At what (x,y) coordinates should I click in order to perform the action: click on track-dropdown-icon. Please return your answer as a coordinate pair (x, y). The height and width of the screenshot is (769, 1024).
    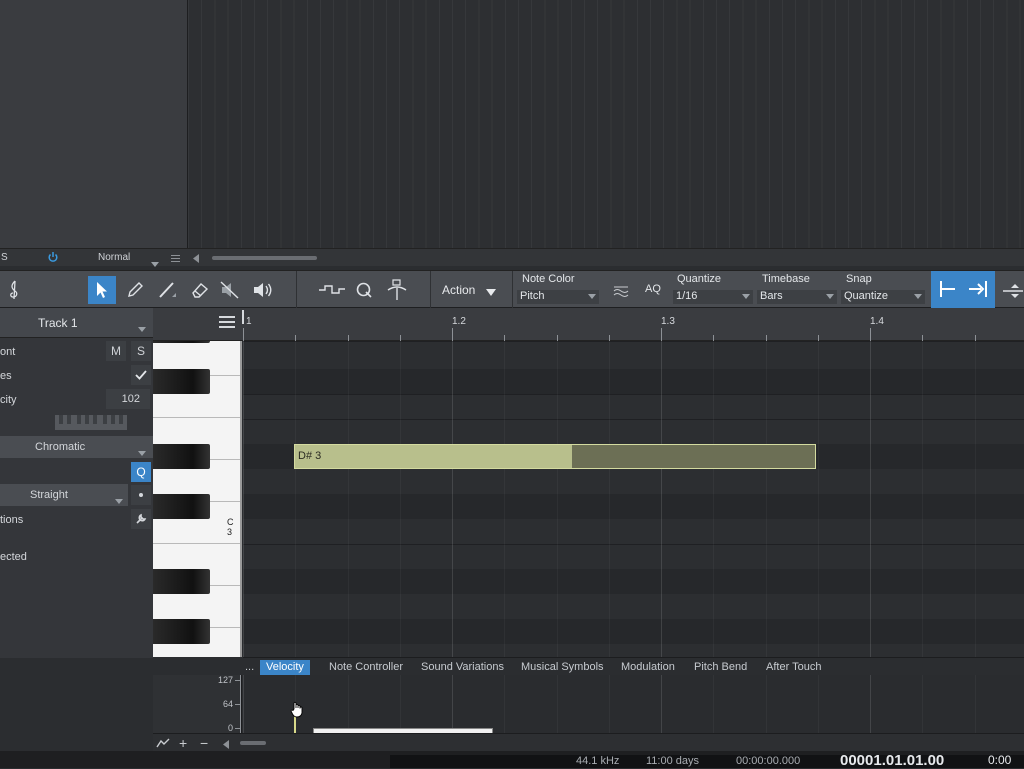
    Looking at the image, I should click on (142, 328).